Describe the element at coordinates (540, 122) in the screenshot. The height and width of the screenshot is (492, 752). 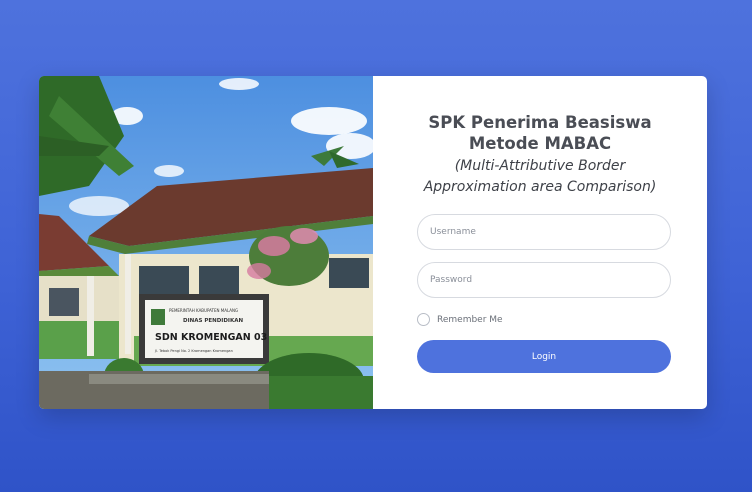
I see `title-line-1: SPK Penerima Beasiswa` at that location.